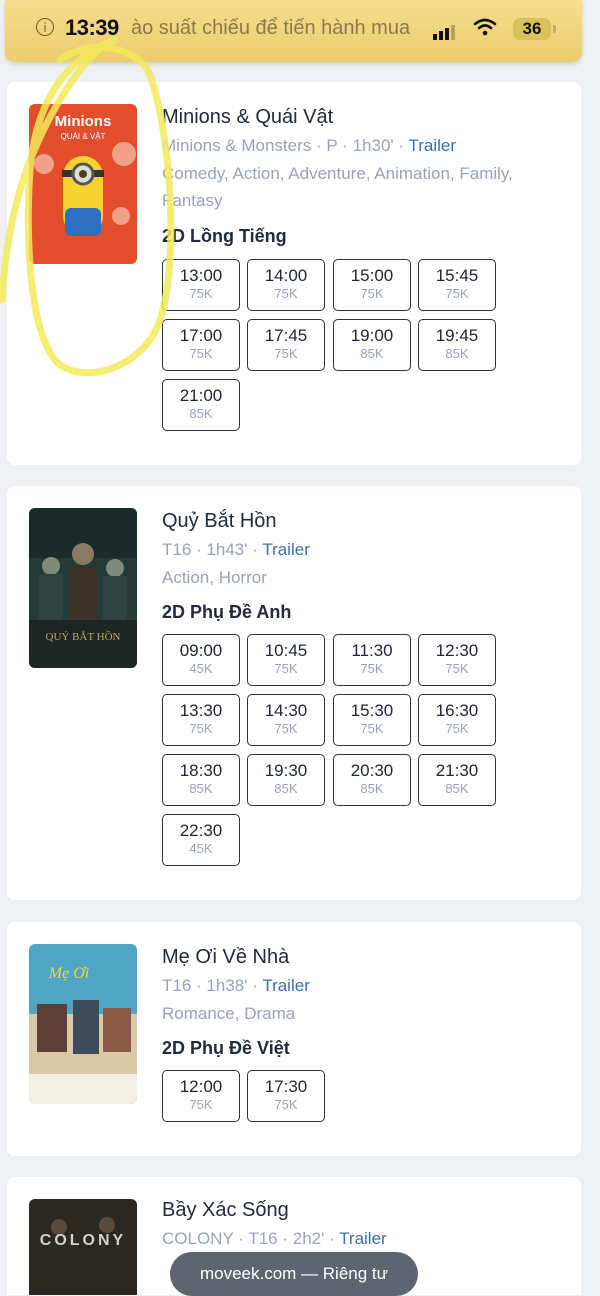 This screenshot has width=600, height=1296. What do you see at coordinates (201, 770) in the screenshot?
I see `showtime-time: 18:30` at bounding box center [201, 770].